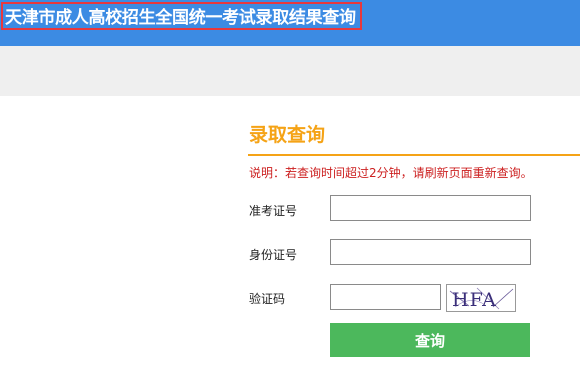  I want to click on id-number-label: 身份证号, so click(273, 255).